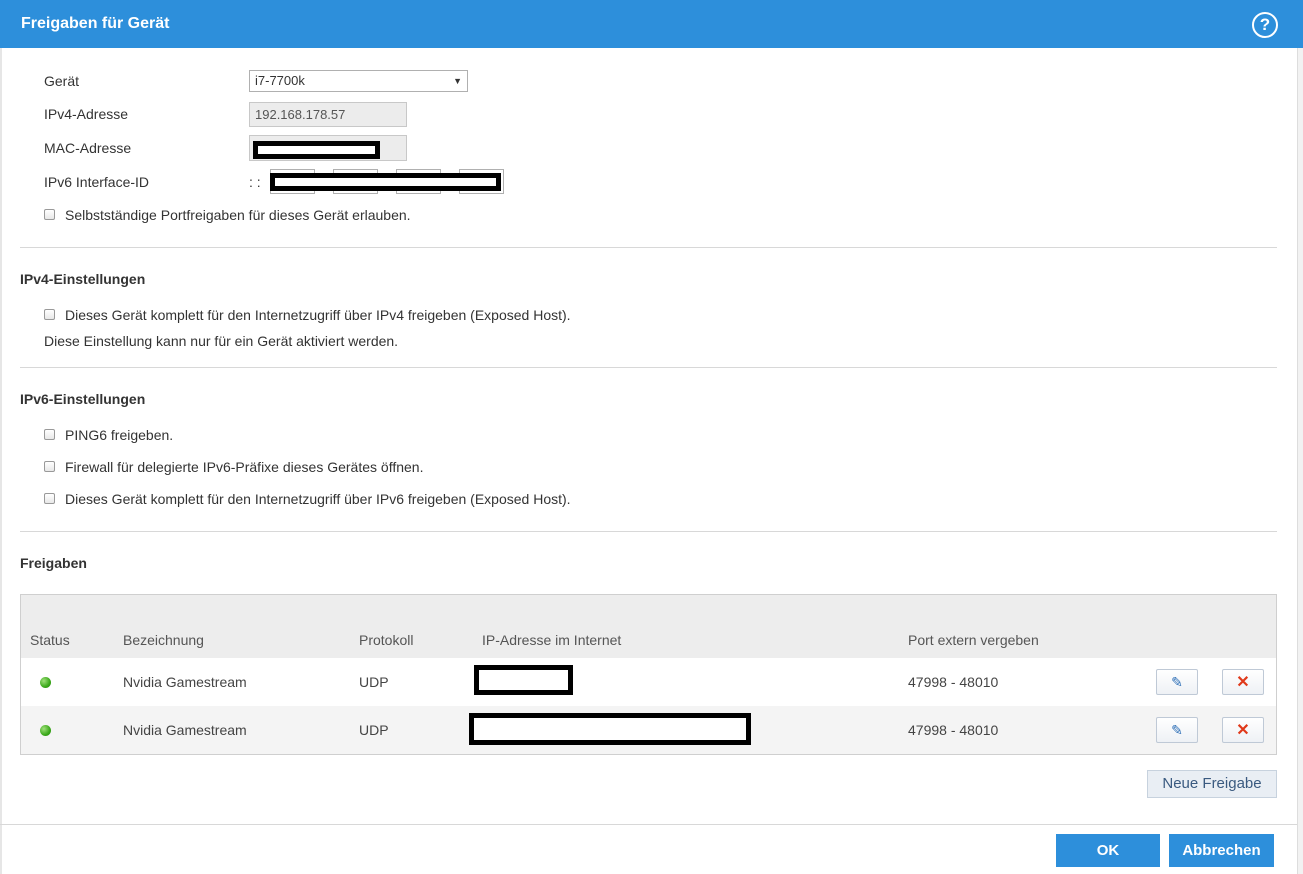 This screenshot has height=874, width=1303. I want to click on ok-button: OK, so click(1108, 850).